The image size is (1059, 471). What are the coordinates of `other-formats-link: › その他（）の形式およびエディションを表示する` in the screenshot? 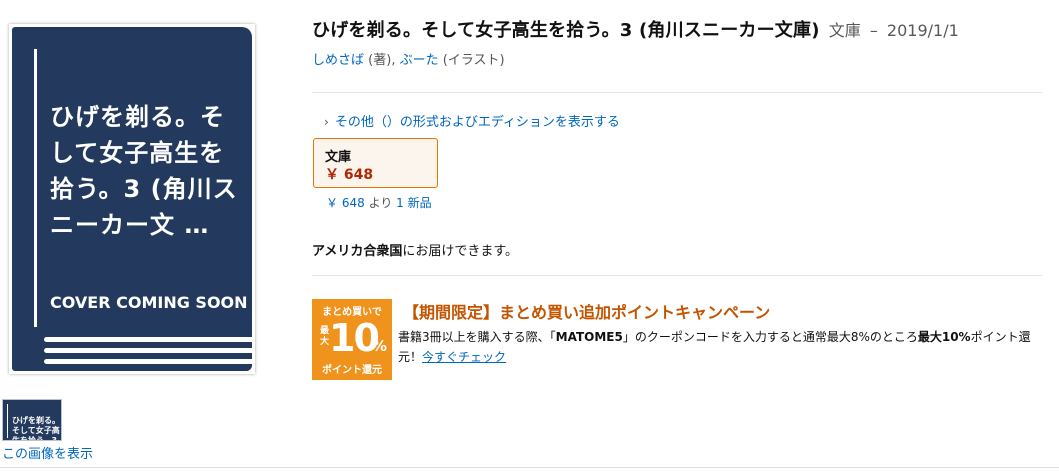 It's located at (472, 120).